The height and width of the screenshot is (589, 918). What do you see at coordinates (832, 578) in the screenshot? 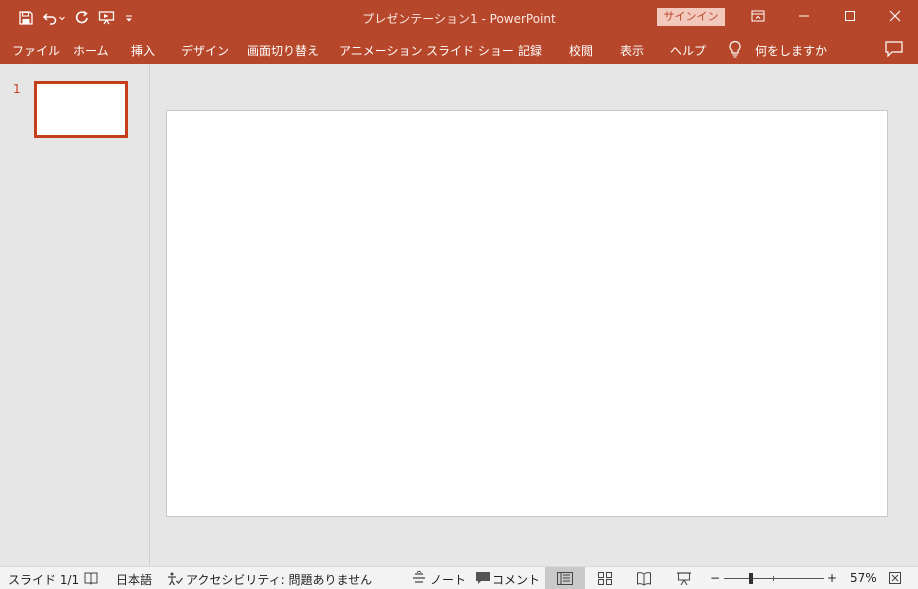
I see `zoom-in-button: +` at bounding box center [832, 578].